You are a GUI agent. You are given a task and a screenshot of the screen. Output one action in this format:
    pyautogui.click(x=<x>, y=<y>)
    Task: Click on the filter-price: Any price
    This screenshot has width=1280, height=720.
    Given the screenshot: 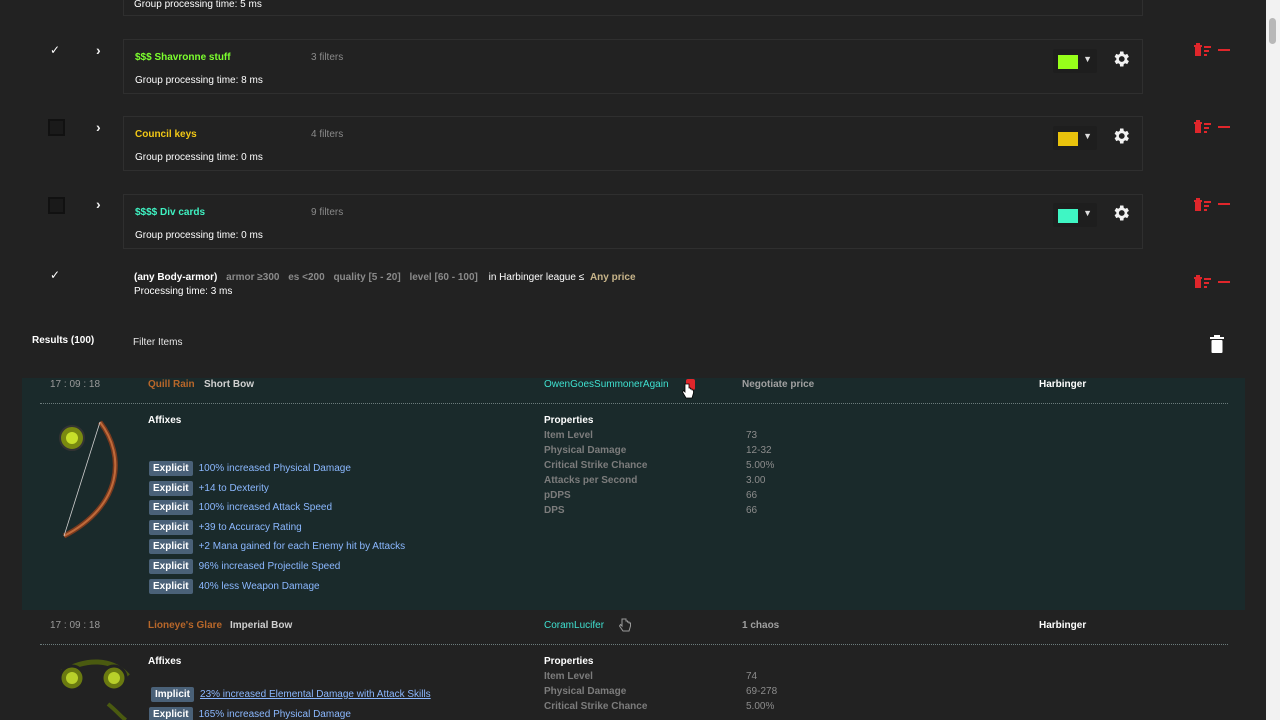 What is the action you would take?
    pyautogui.click(x=612, y=277)
    